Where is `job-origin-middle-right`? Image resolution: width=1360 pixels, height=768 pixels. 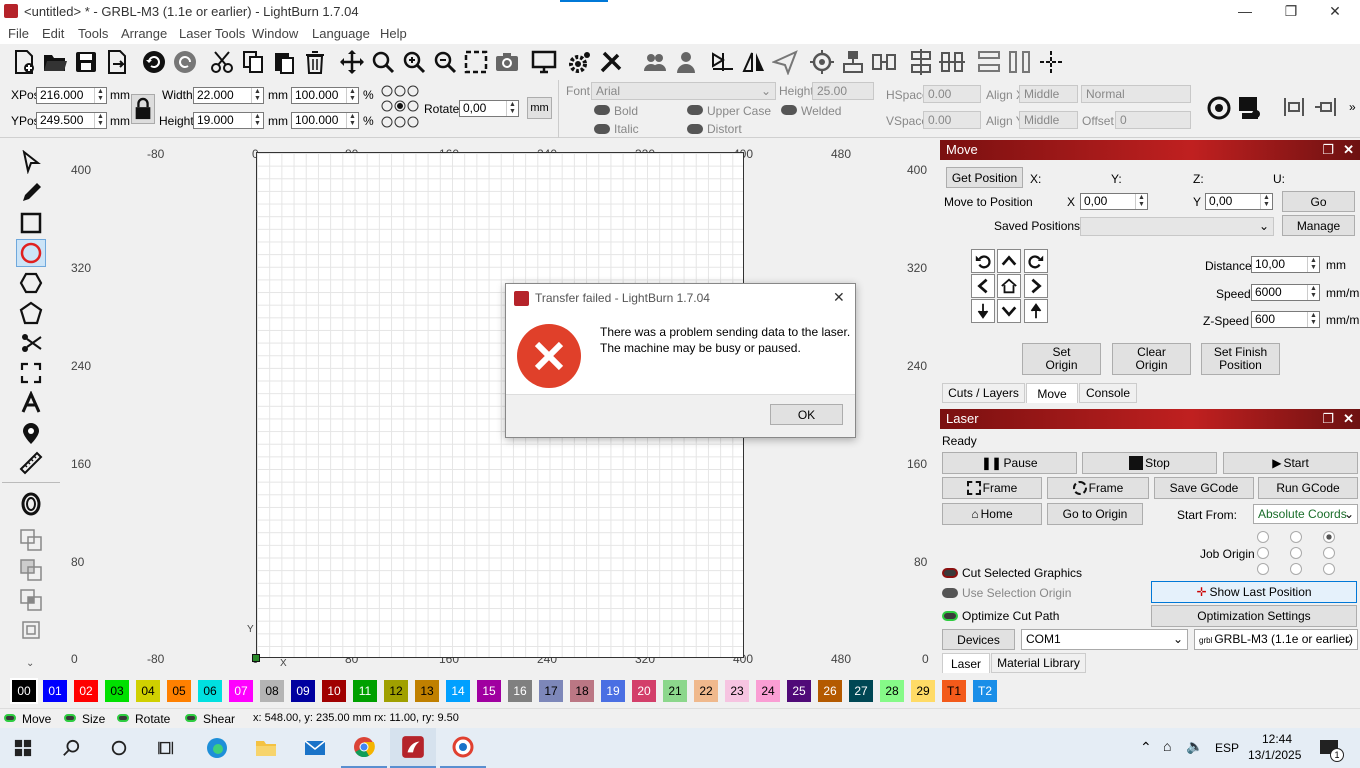
job-origin-middle-right is located at coordinates (1329, 553).